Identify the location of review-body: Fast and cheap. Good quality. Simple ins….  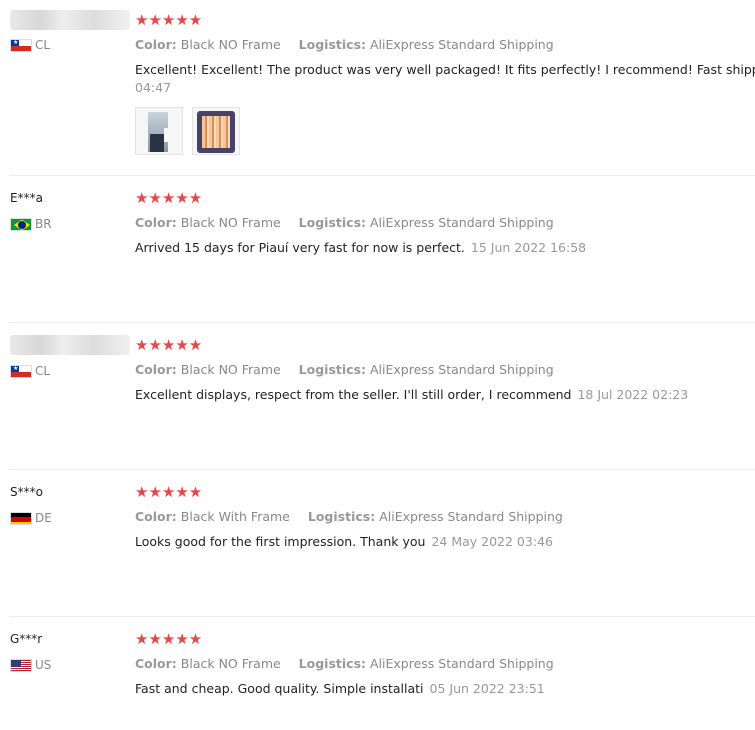
(279, 688).